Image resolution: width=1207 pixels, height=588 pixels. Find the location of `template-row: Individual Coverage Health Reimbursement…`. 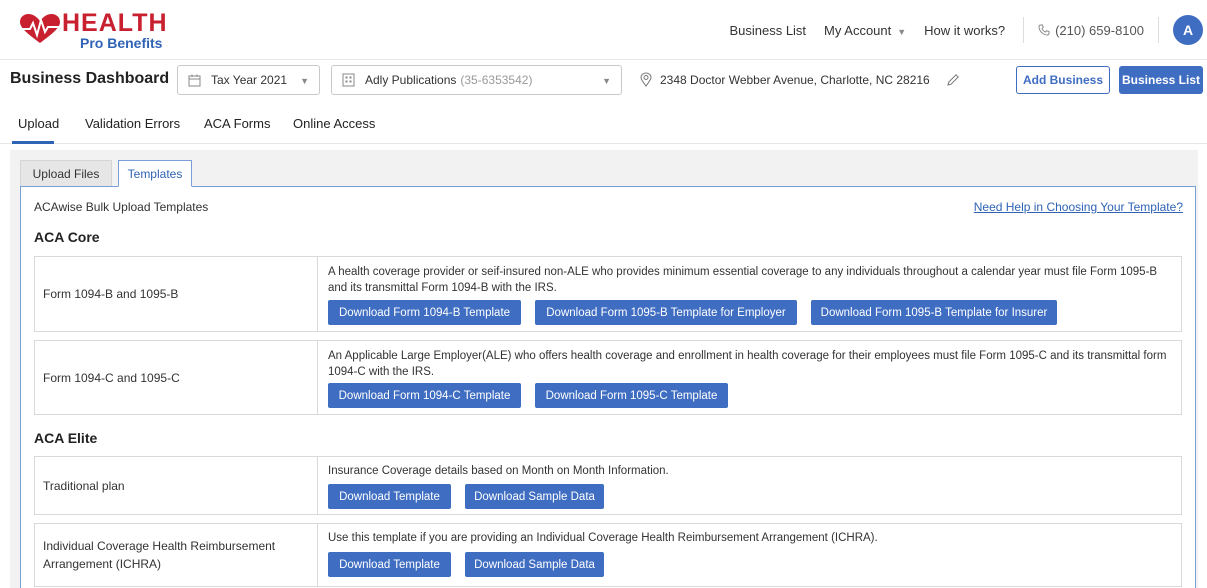

template-row: Individual Coverage Health Reimbursement… is located at coordinates (608, 555).